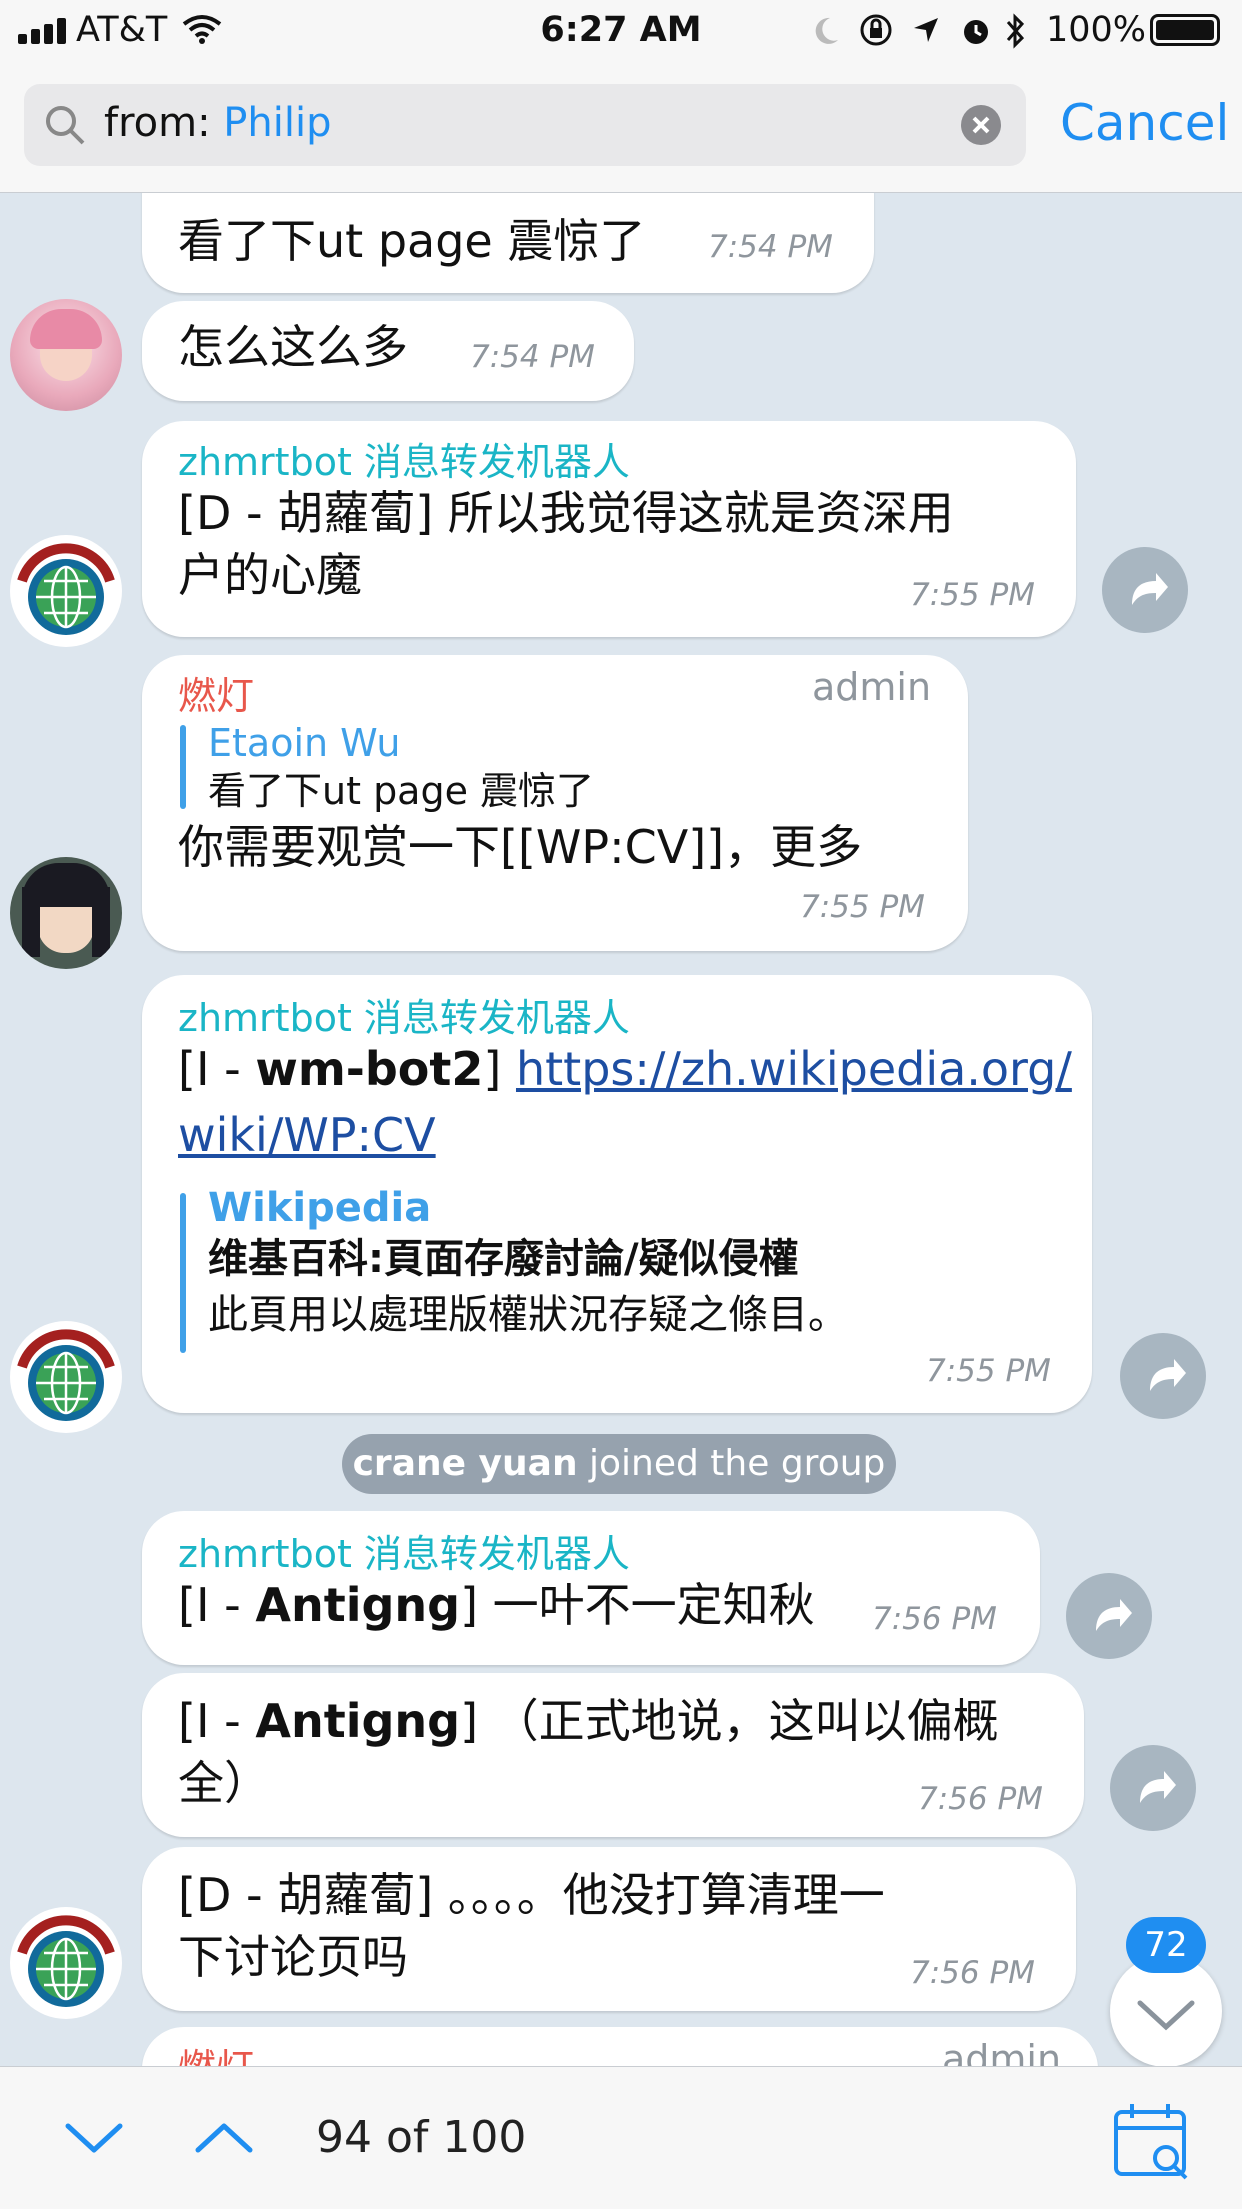  I want to click on message-suffix: ], so click(499, 1069).